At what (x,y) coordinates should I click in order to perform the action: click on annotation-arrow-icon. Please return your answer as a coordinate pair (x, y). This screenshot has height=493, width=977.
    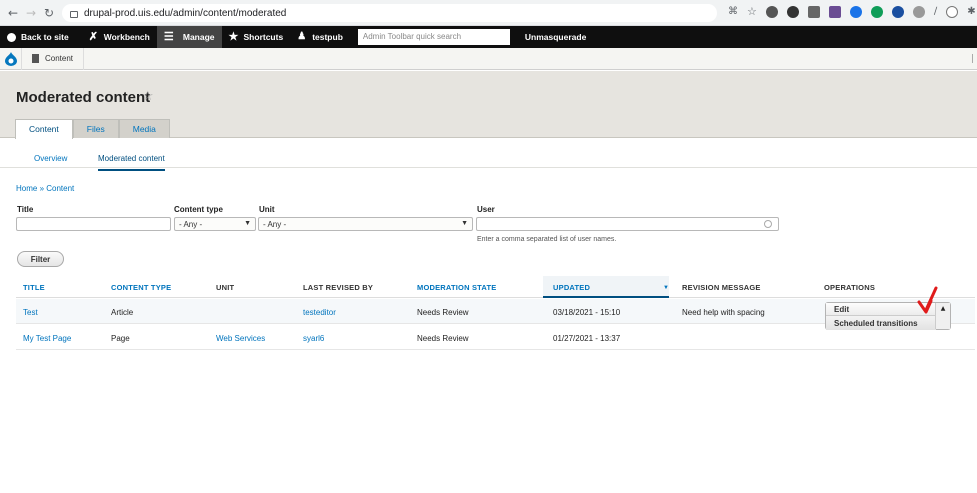
    Looking at the image, I should click on (927, 300).